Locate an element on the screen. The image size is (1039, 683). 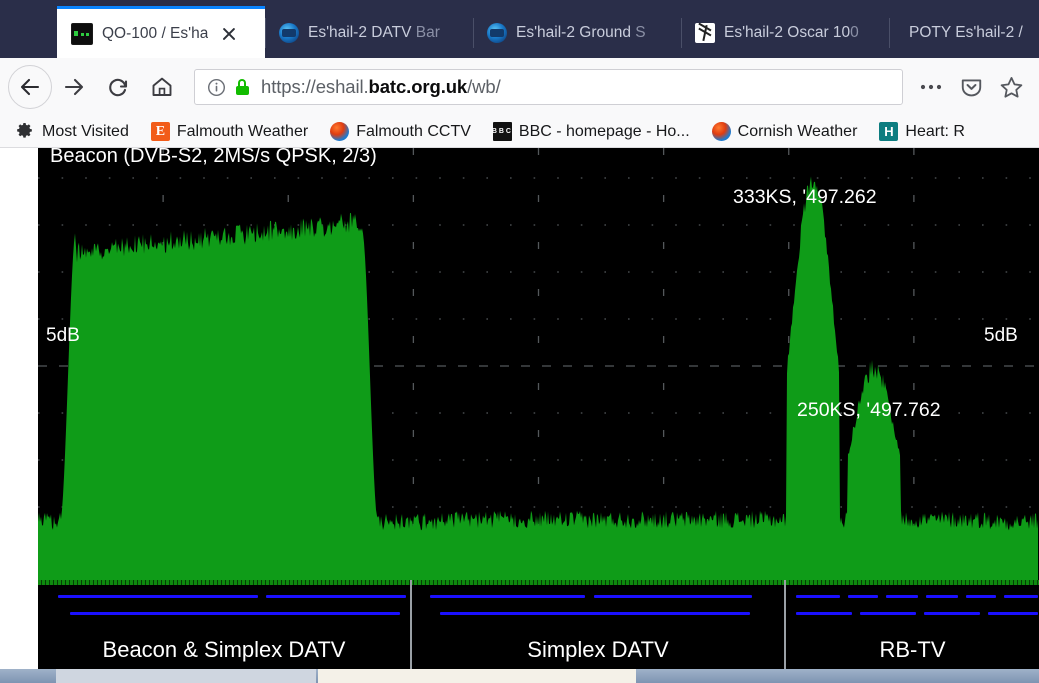
reload-button is located at coordinates (118, 87).